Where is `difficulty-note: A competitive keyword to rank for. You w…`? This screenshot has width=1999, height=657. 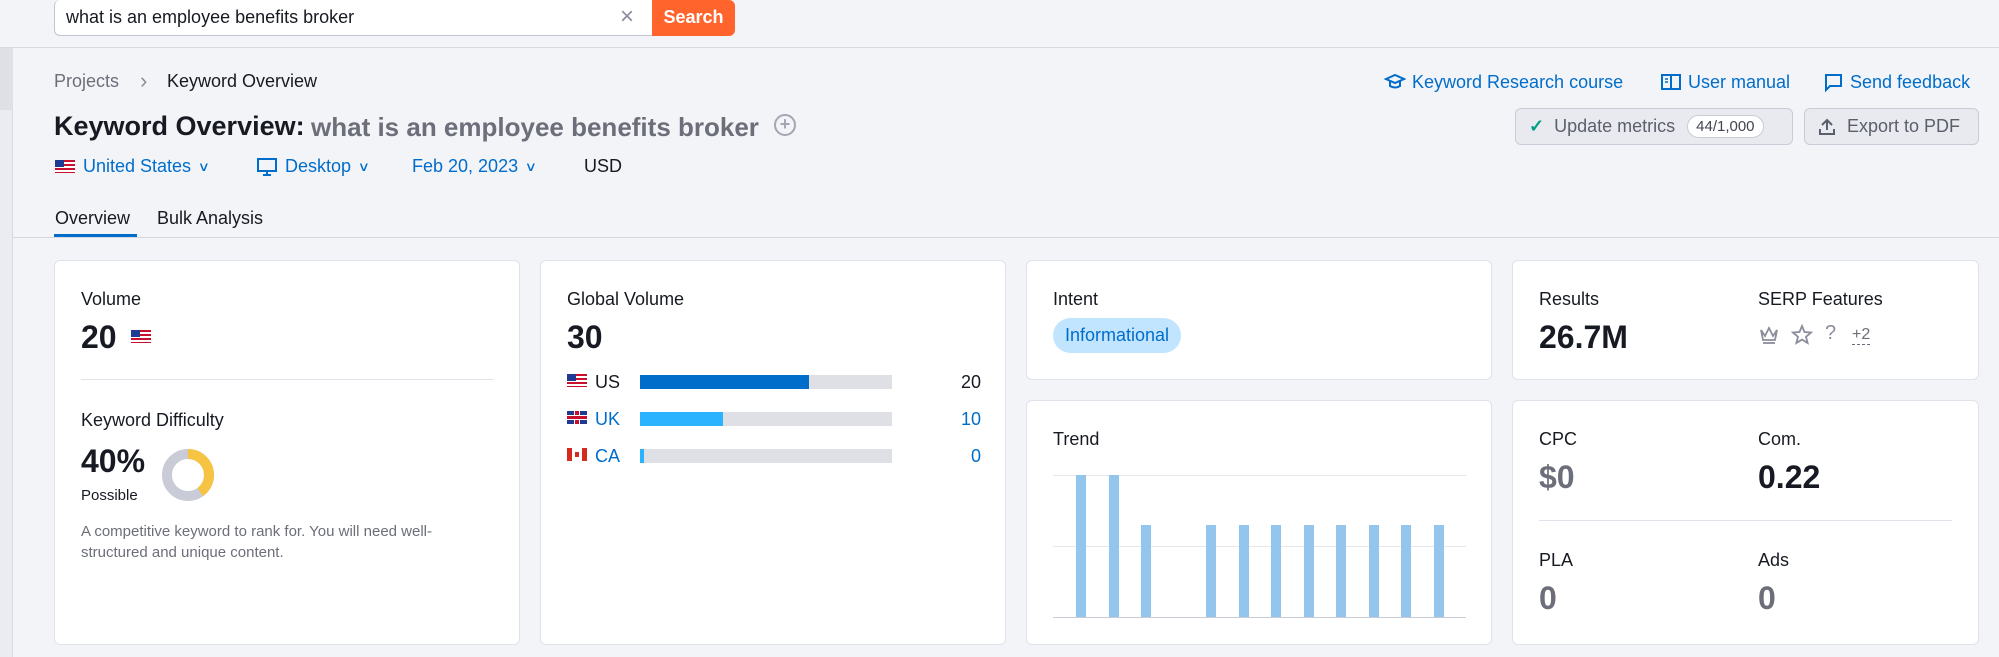 difficulty-note: A competitive keyword to rank for. You w… is located at coordinates (257, 542).